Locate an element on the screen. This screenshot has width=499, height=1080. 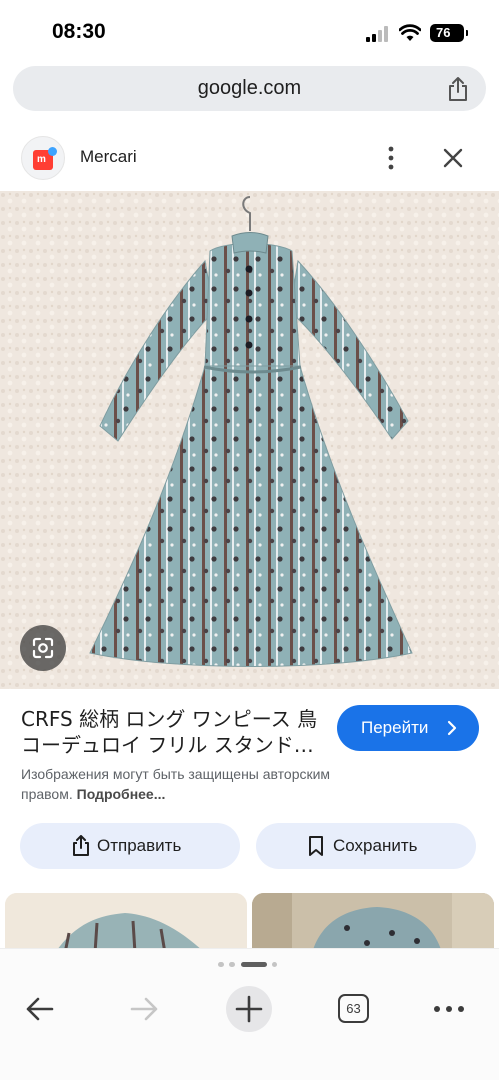
save-button: Сохранить is located at coordinates (366, 846).